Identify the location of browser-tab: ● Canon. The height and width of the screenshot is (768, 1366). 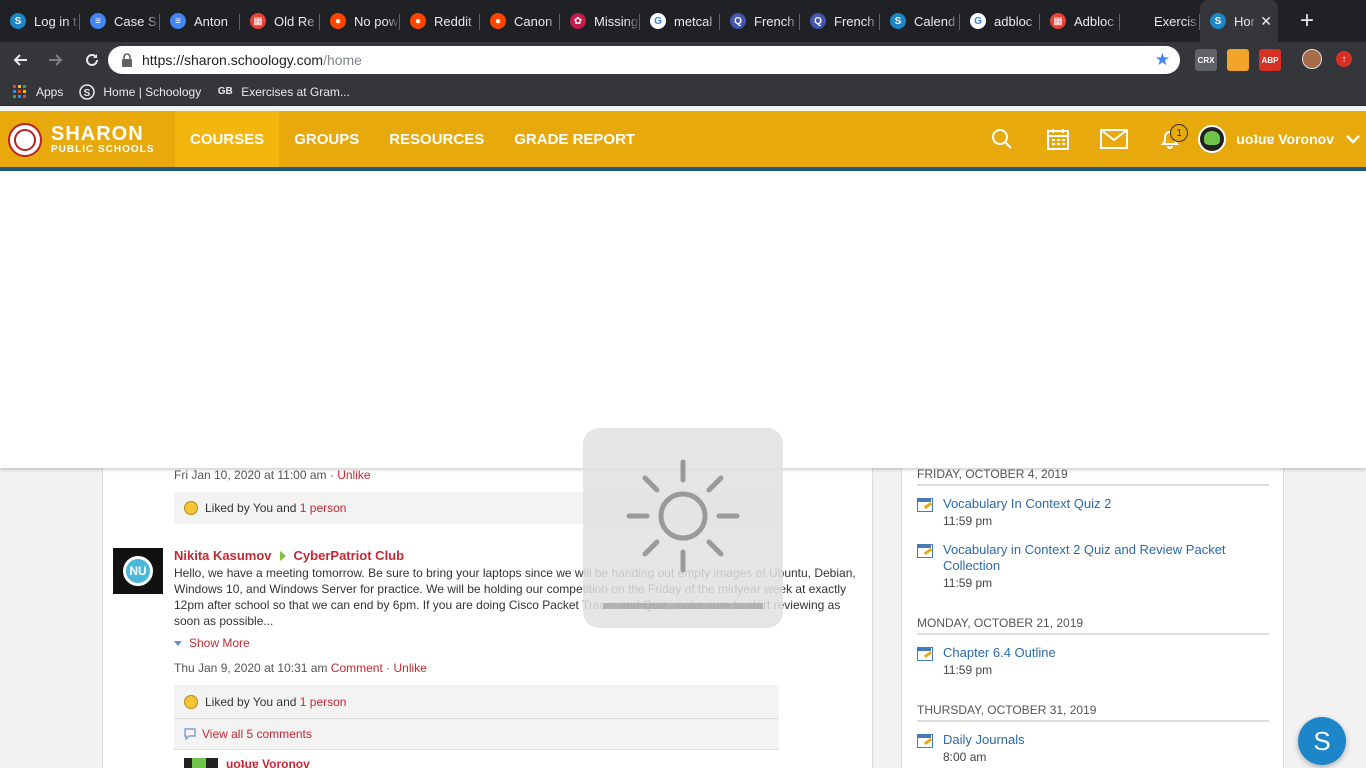
(520, 21).